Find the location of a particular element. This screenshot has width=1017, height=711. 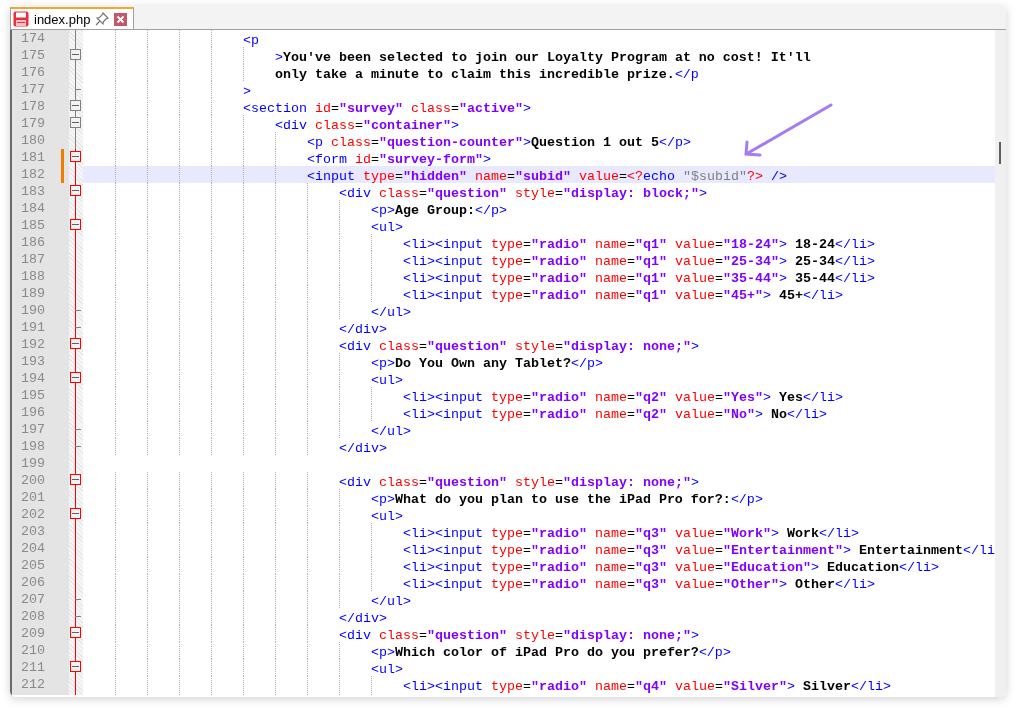

code-line: <p>Age Group:</p> is located at coordinates (438, 210).